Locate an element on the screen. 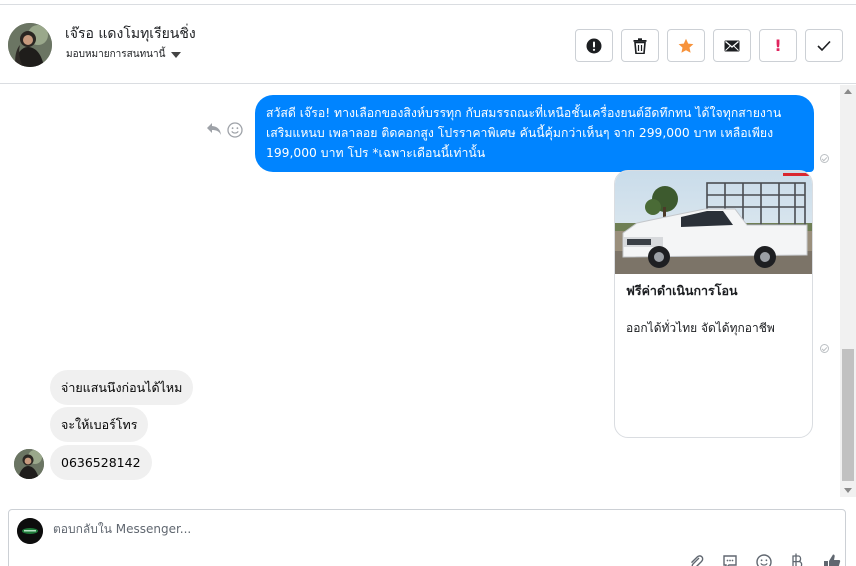 The height and width of the screenshot is (566, 856). envelope-icon is located at coordinates (732, 45).